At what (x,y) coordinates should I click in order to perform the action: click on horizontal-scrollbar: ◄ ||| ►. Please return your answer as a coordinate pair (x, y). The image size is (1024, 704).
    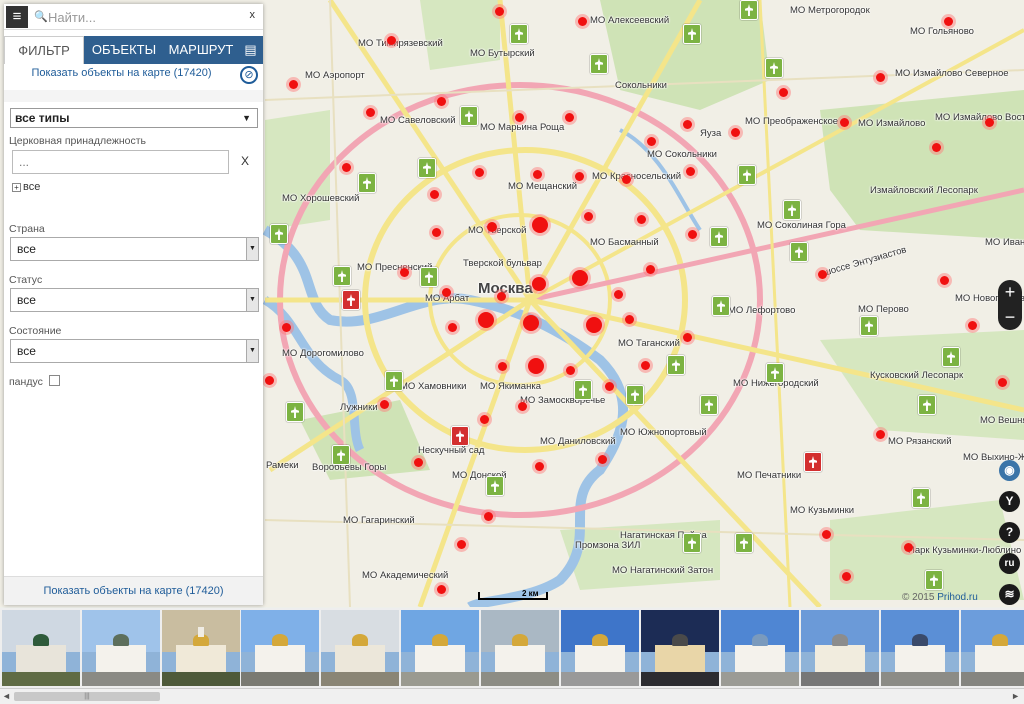
    Looking at the image, I should click on (512, 696).